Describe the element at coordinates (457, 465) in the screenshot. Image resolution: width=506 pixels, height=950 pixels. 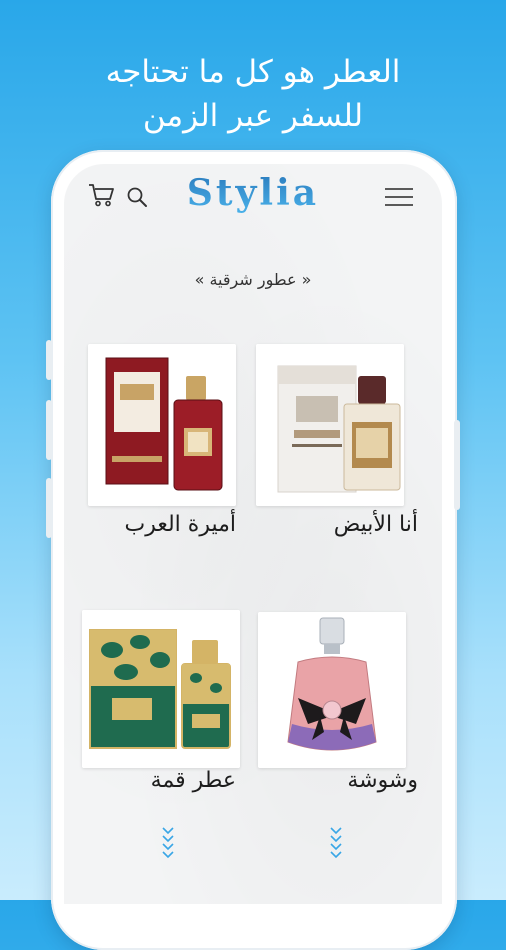
I see `phone-power-button` at that location.